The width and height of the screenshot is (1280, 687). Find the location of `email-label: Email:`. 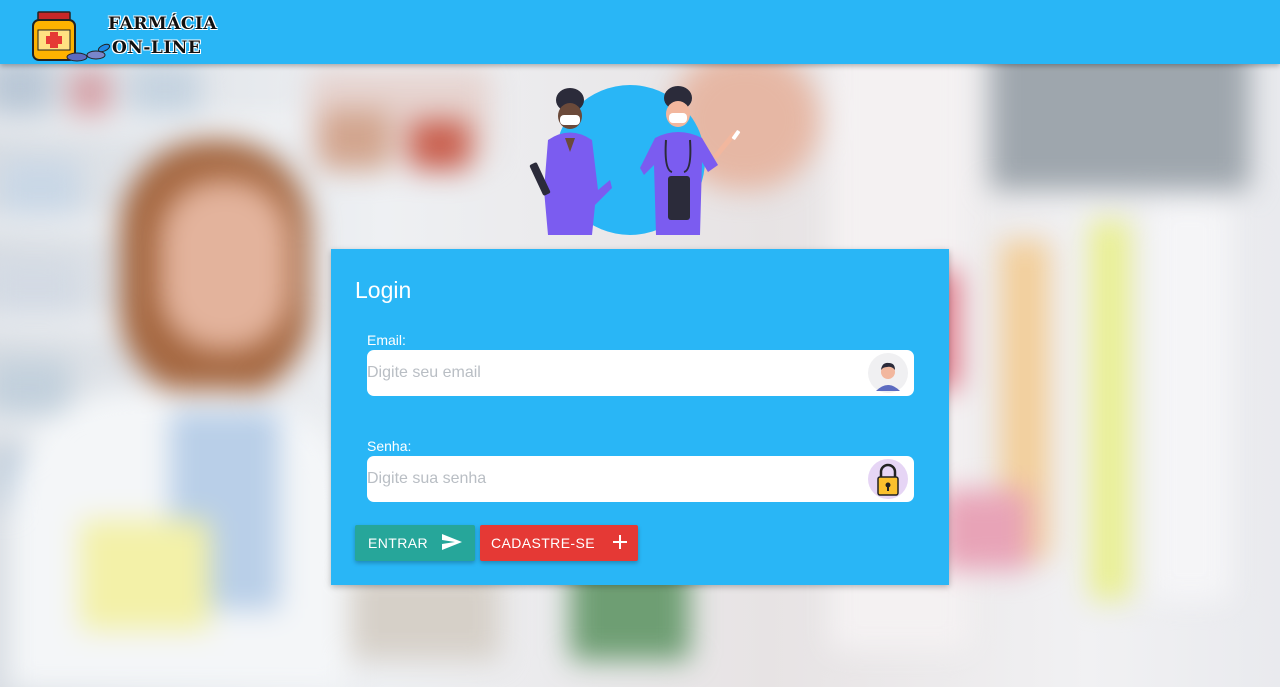

email-label: Email: is located at coordinates (386, 340).